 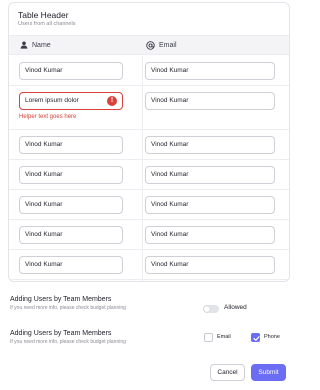 What do you see at coordinates (208, 337) in the screenshot?
I see `email-checkbox` at bounding box center [208, 337].